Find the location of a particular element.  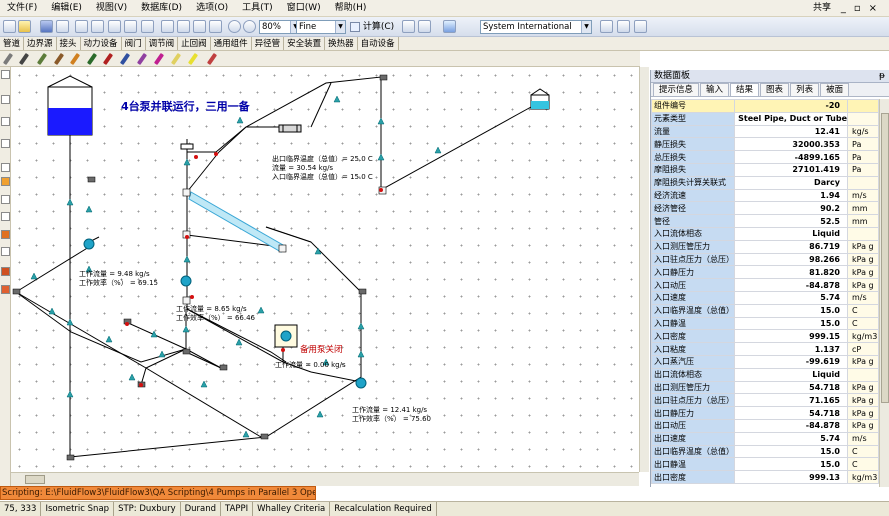

diamond-icon is located at coordinates (449, 26).